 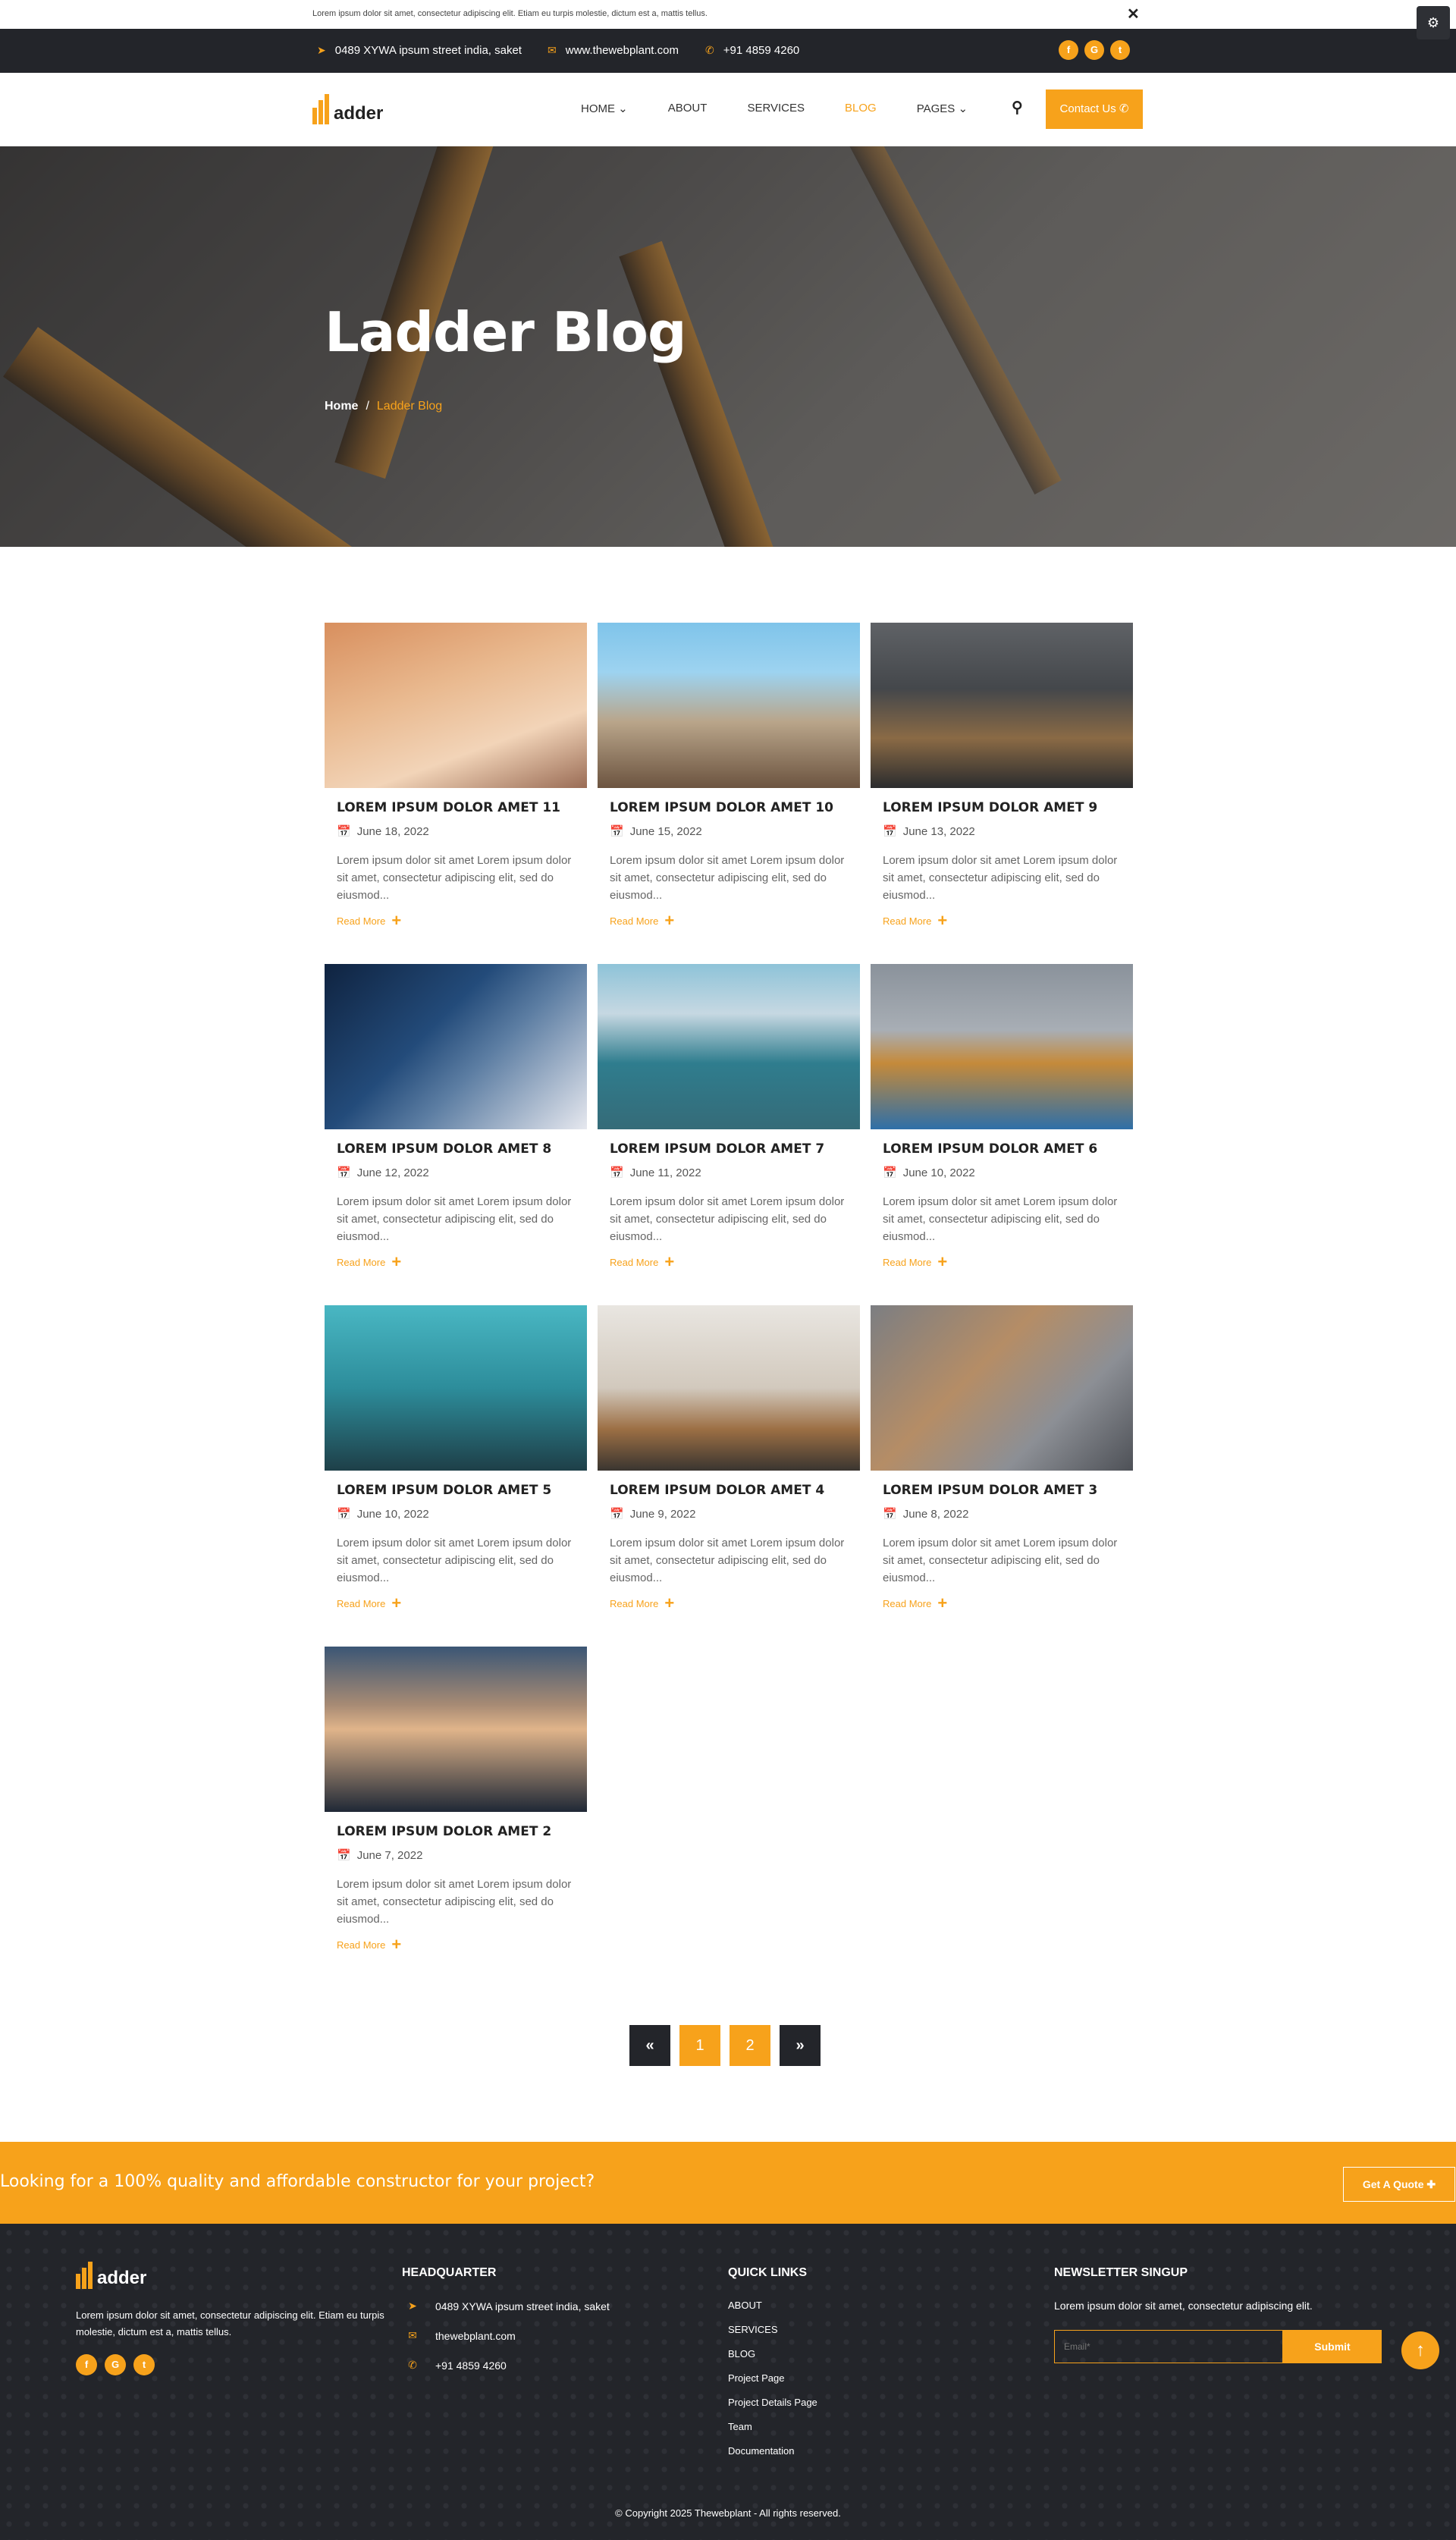 What do you see at coordinates (1133, 14) in the screenshot?
I see `close-icon: ✕` at bounding box center [1133, 14].